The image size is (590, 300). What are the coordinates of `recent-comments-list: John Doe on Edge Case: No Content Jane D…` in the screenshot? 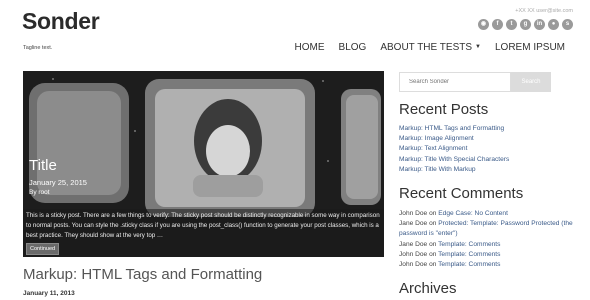 It's located at (489, 239).